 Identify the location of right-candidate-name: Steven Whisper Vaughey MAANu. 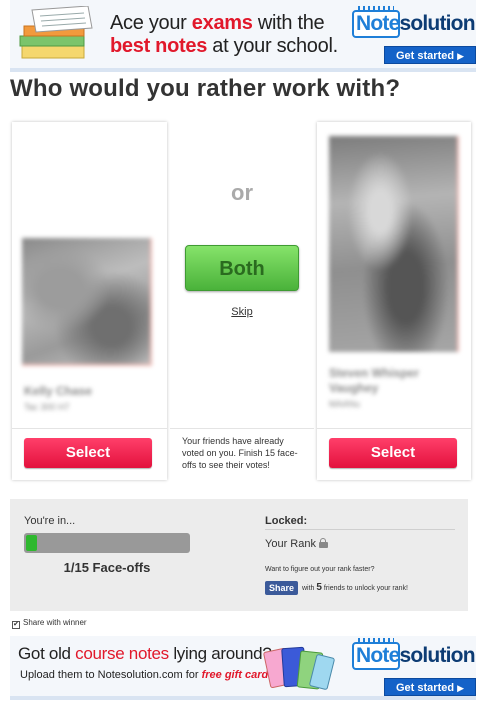
(374, 387).